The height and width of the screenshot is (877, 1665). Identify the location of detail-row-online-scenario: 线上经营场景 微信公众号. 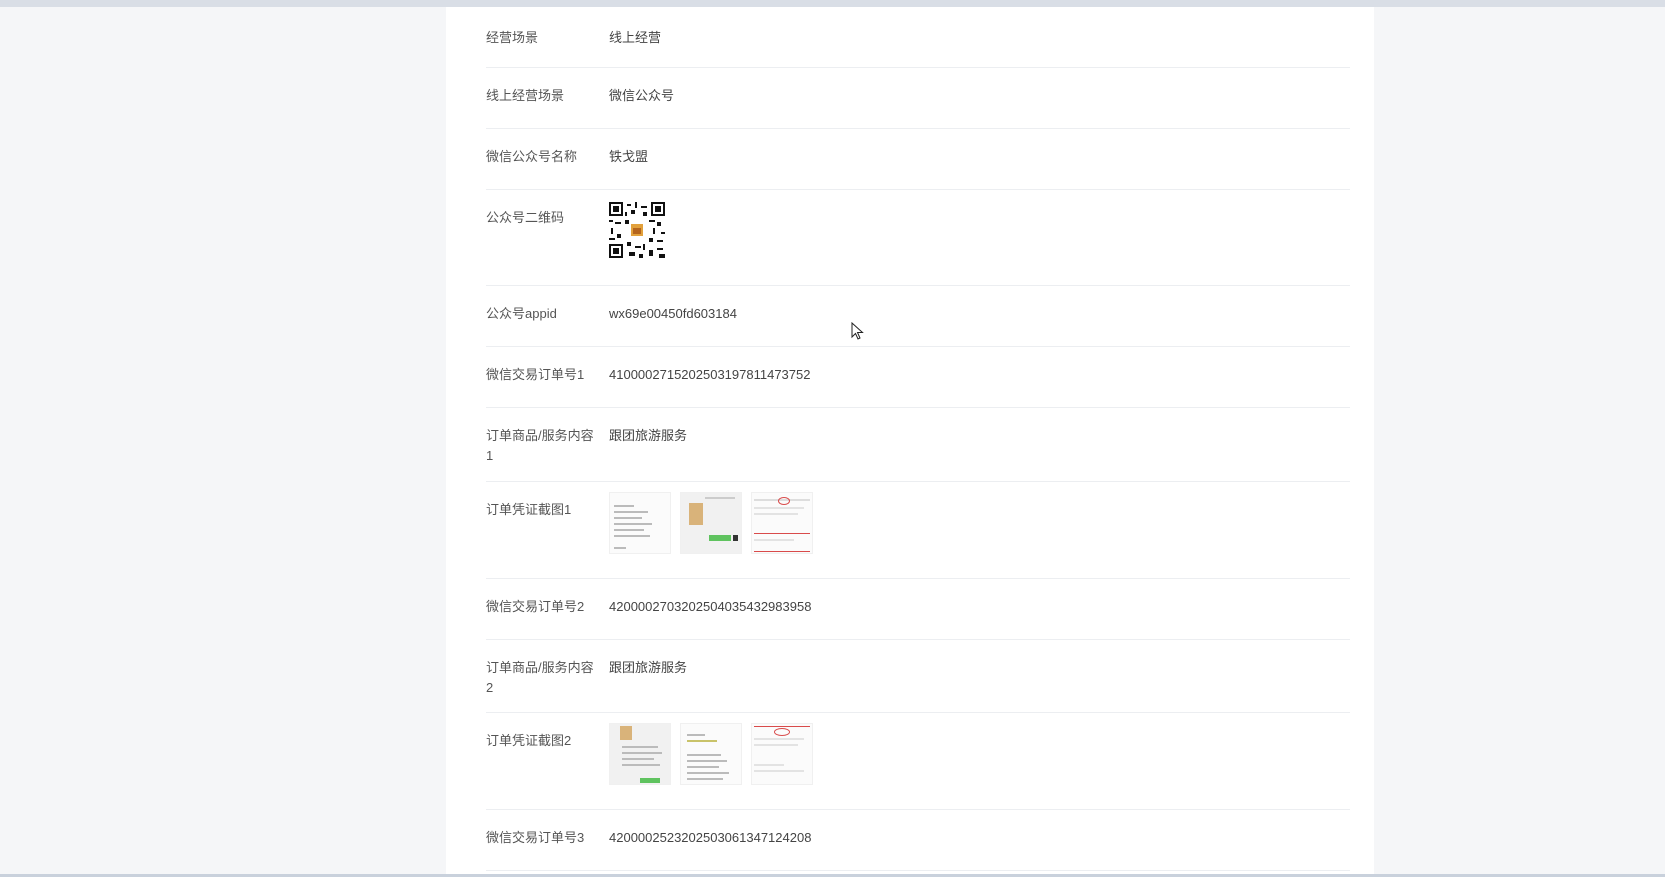
(918, 98).